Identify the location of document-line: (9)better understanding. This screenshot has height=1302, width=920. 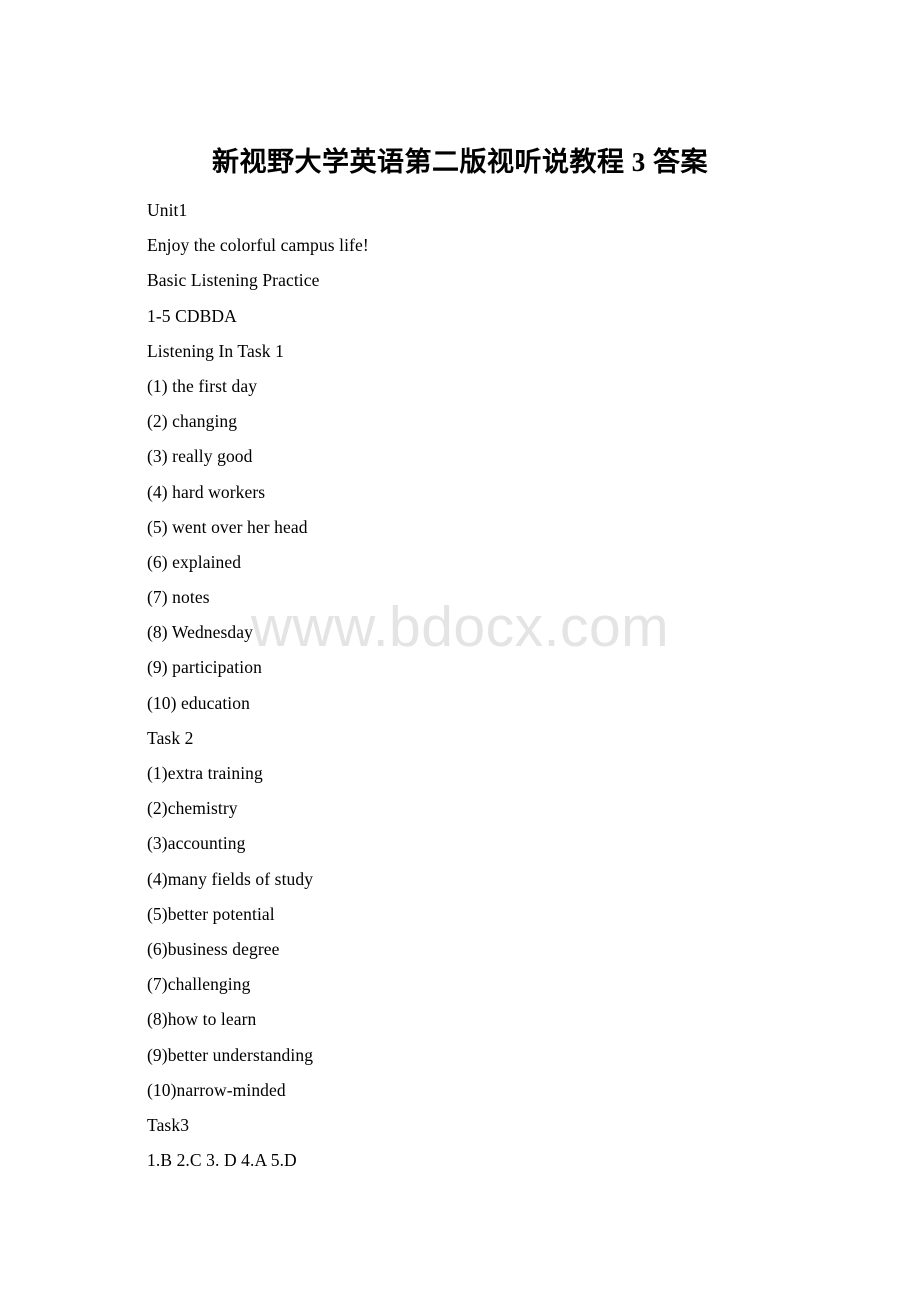
(230, 1054).